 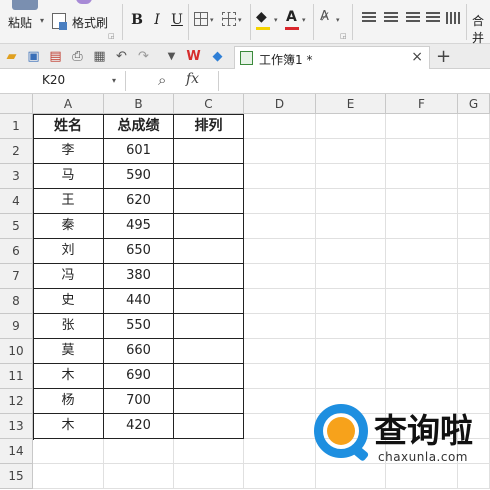 What do you see at coordinates (16, 351) in the screenshot?
I see `row-header: 10` at bounding box center [16, 351].